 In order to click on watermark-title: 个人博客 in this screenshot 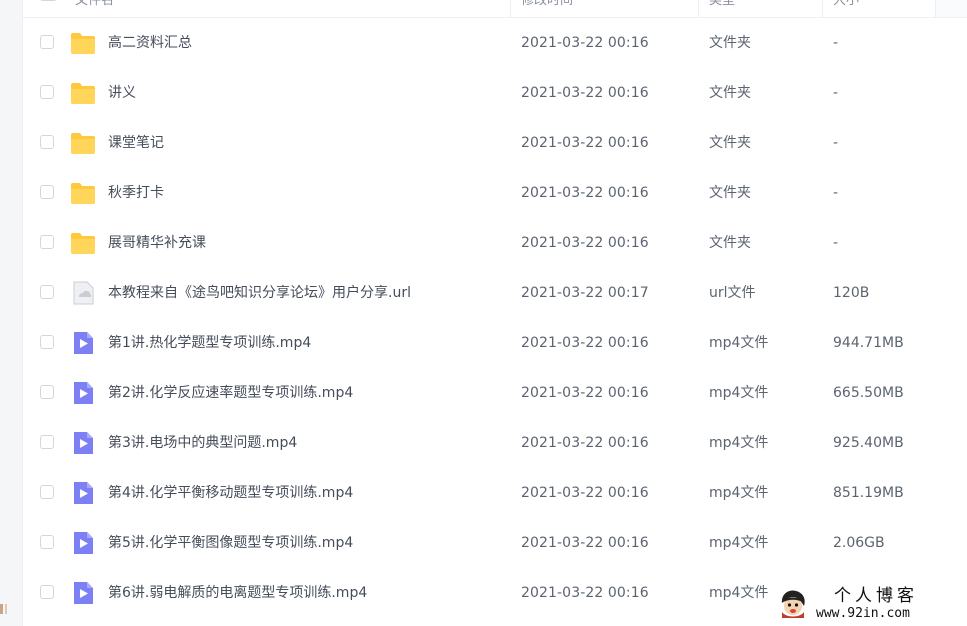, I will do `click(876, 596)`.